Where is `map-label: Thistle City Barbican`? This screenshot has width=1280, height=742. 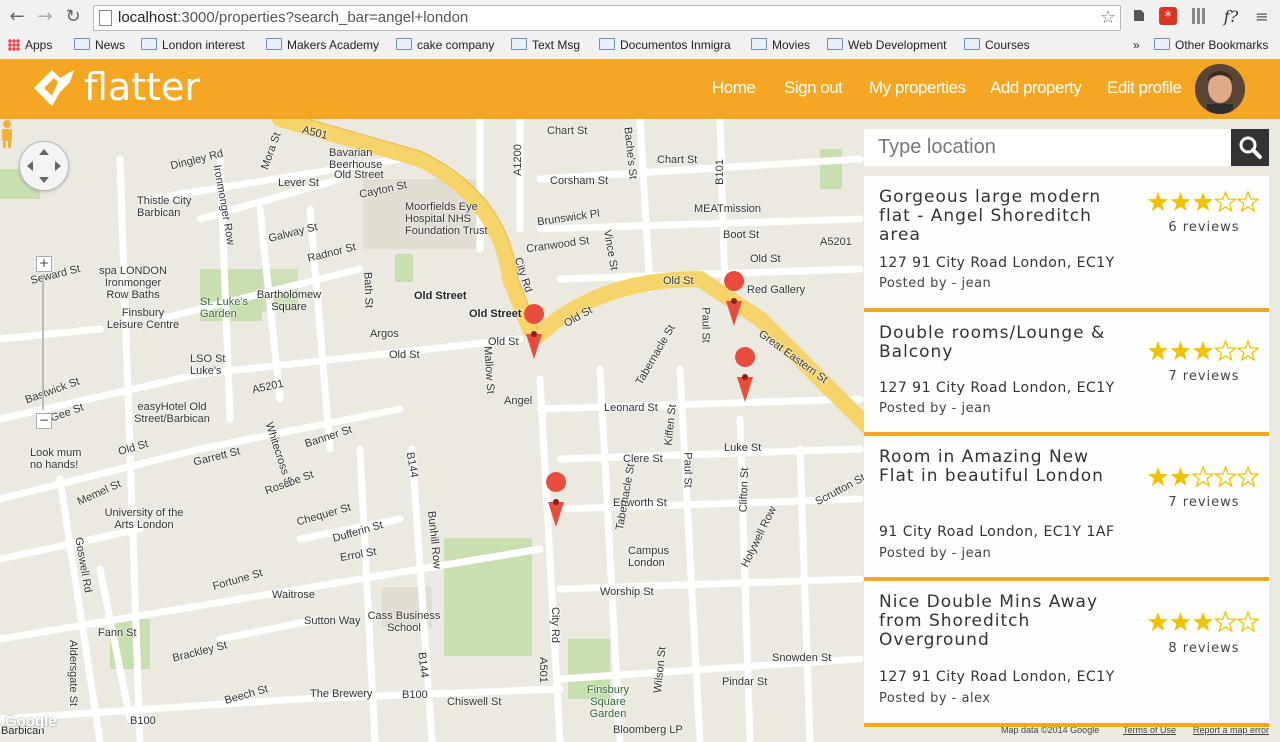
map-label: Thistle City Barbican is located at coordinates (164, 207).